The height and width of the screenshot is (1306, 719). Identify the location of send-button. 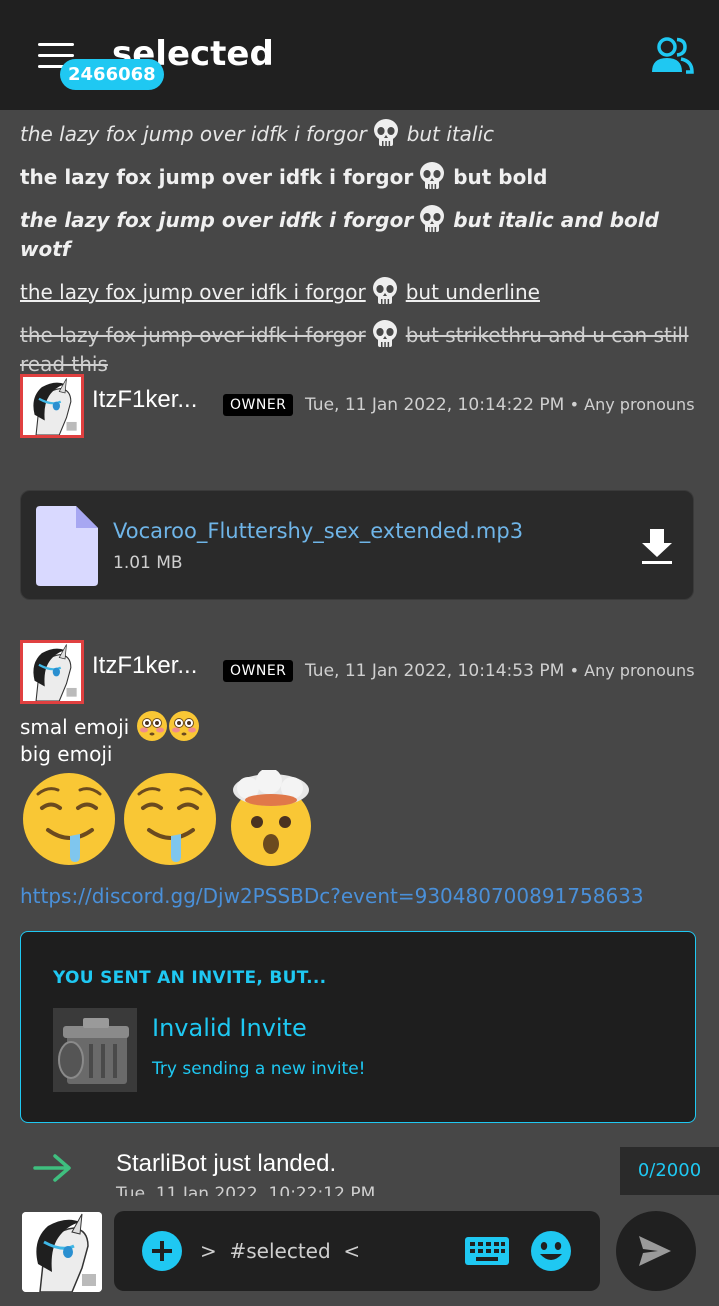
(656, 1251).